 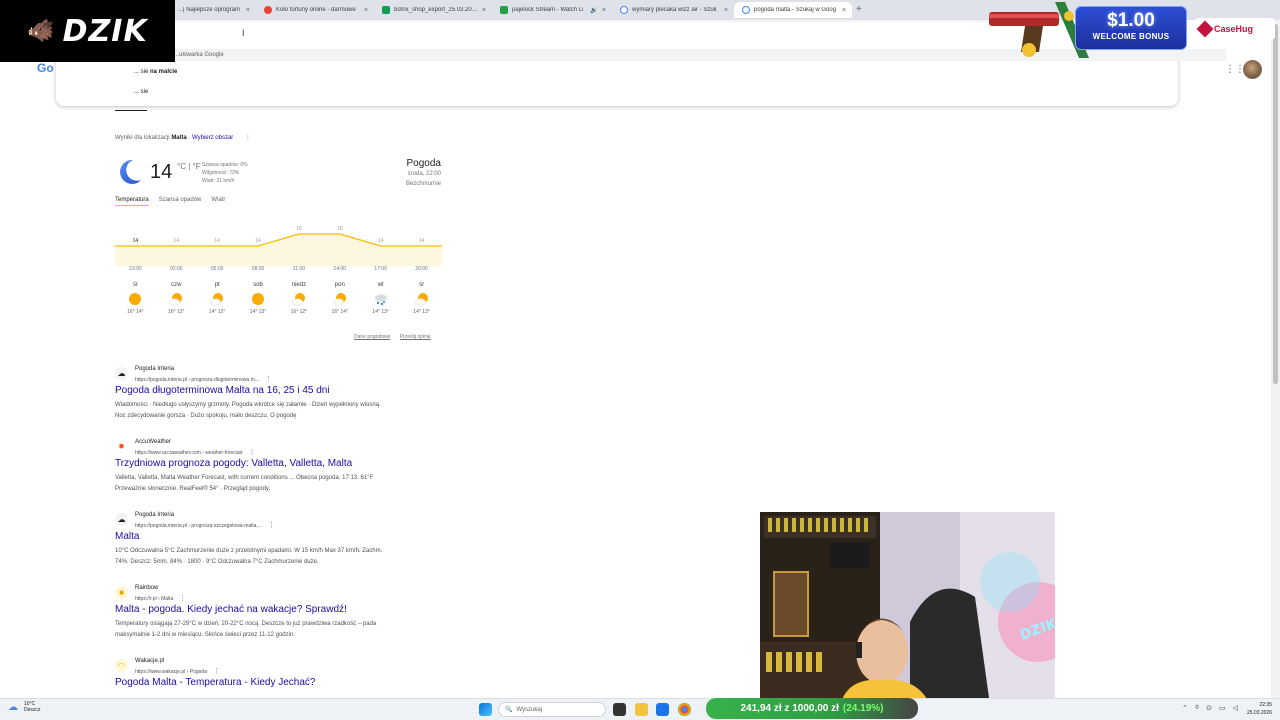 I want to click on result-site: Wakacje.pl, so click(x=149, y=661).